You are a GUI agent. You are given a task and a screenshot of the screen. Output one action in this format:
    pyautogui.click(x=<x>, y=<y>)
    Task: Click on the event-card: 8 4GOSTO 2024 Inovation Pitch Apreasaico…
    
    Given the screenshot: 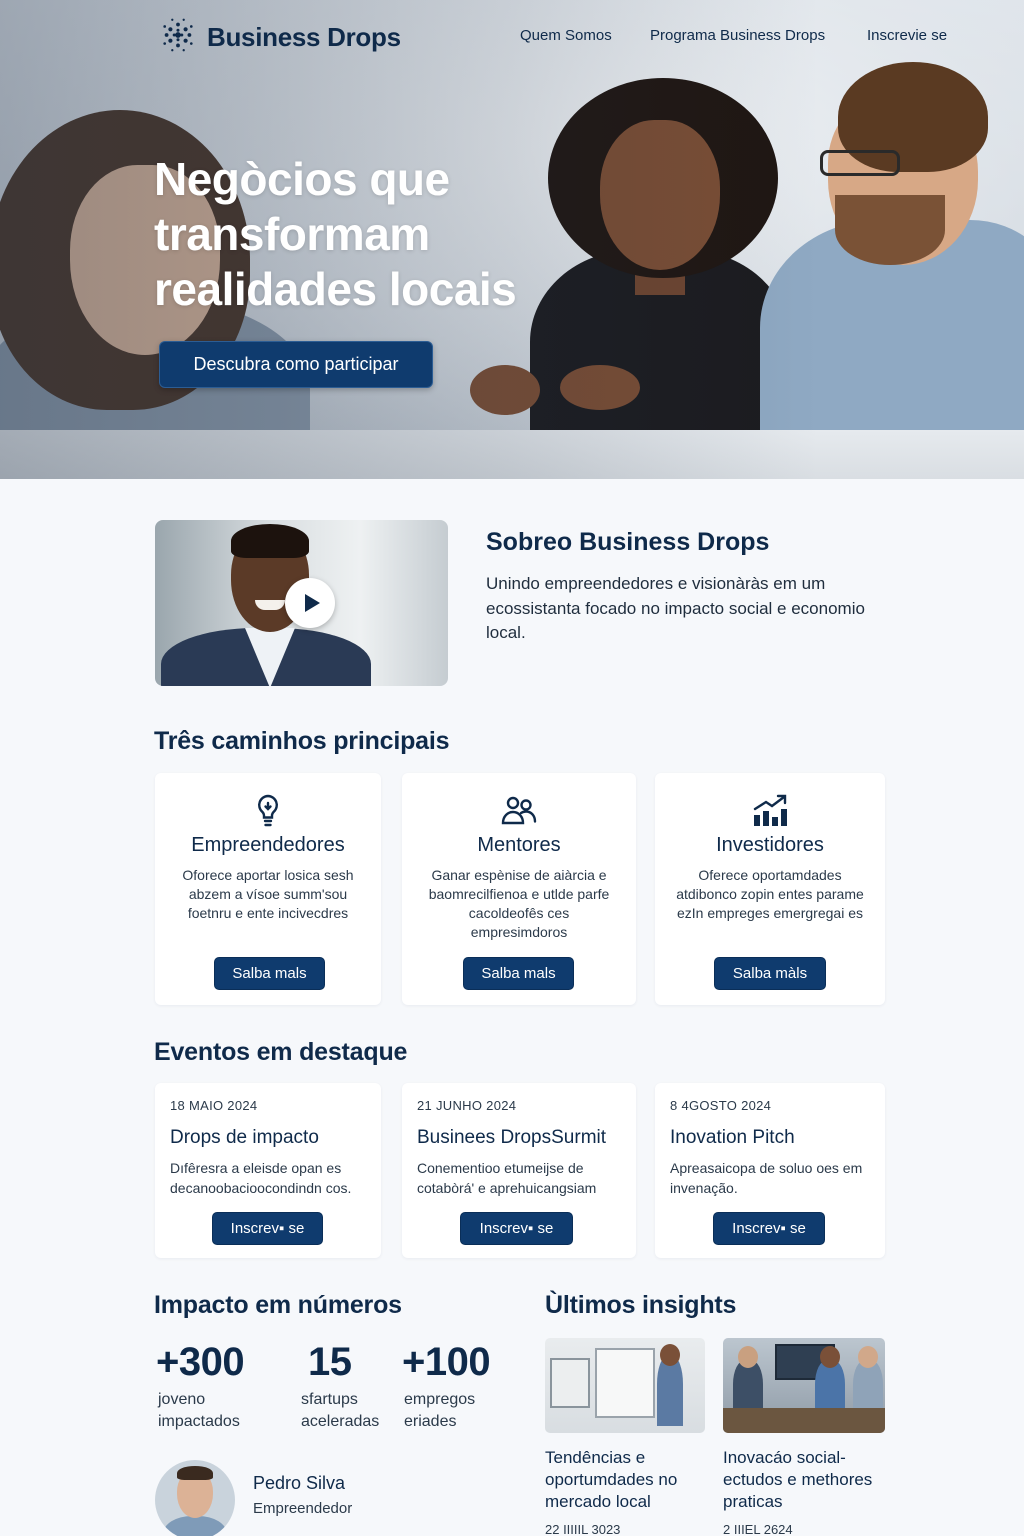 What is the action you would take?
    pyautogui.click(x=770, y=1170)
    